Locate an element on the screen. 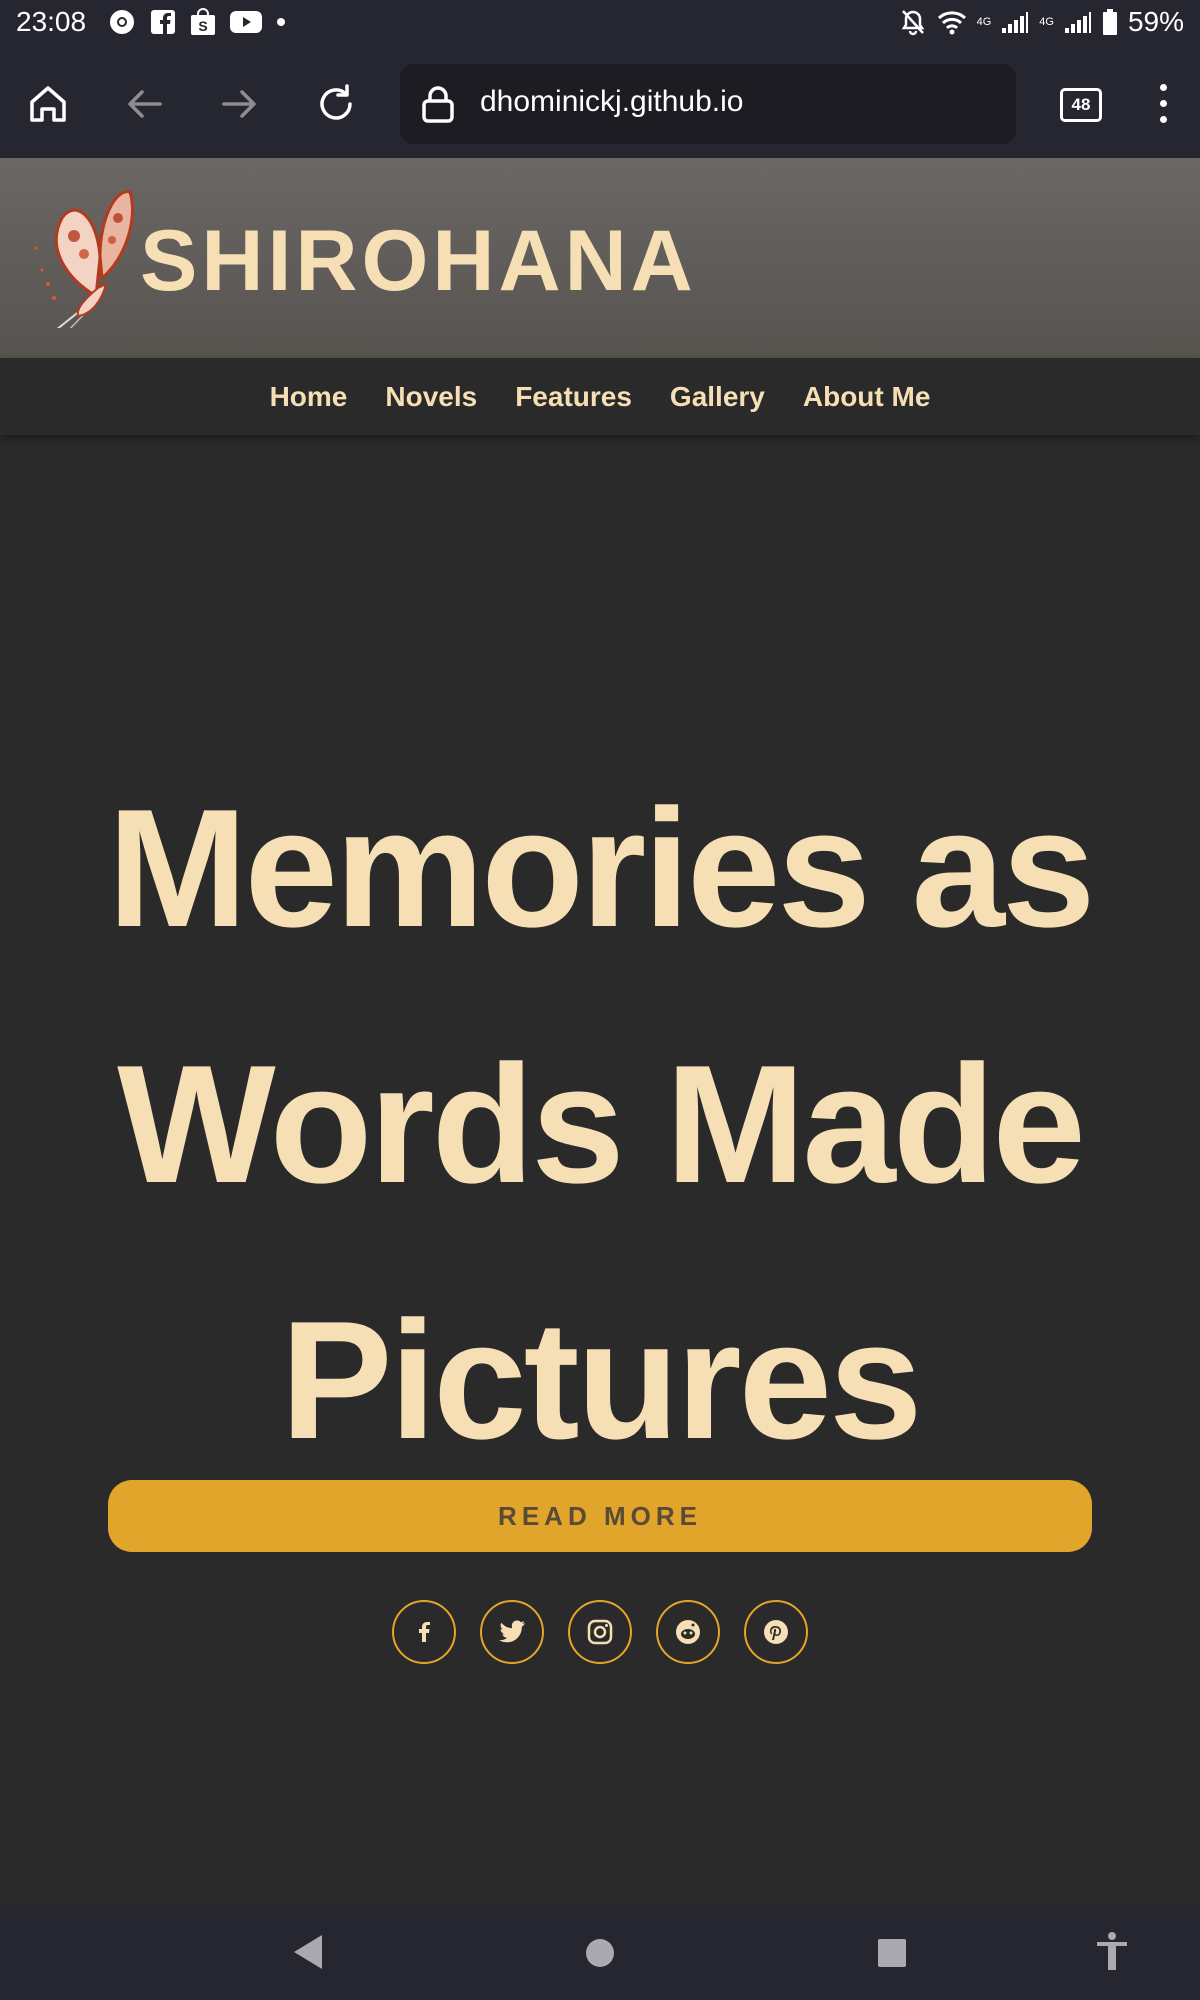 The height and width of the screenshot is (2000, 1200). reddit-icon is located at coordinates (688, 1632).